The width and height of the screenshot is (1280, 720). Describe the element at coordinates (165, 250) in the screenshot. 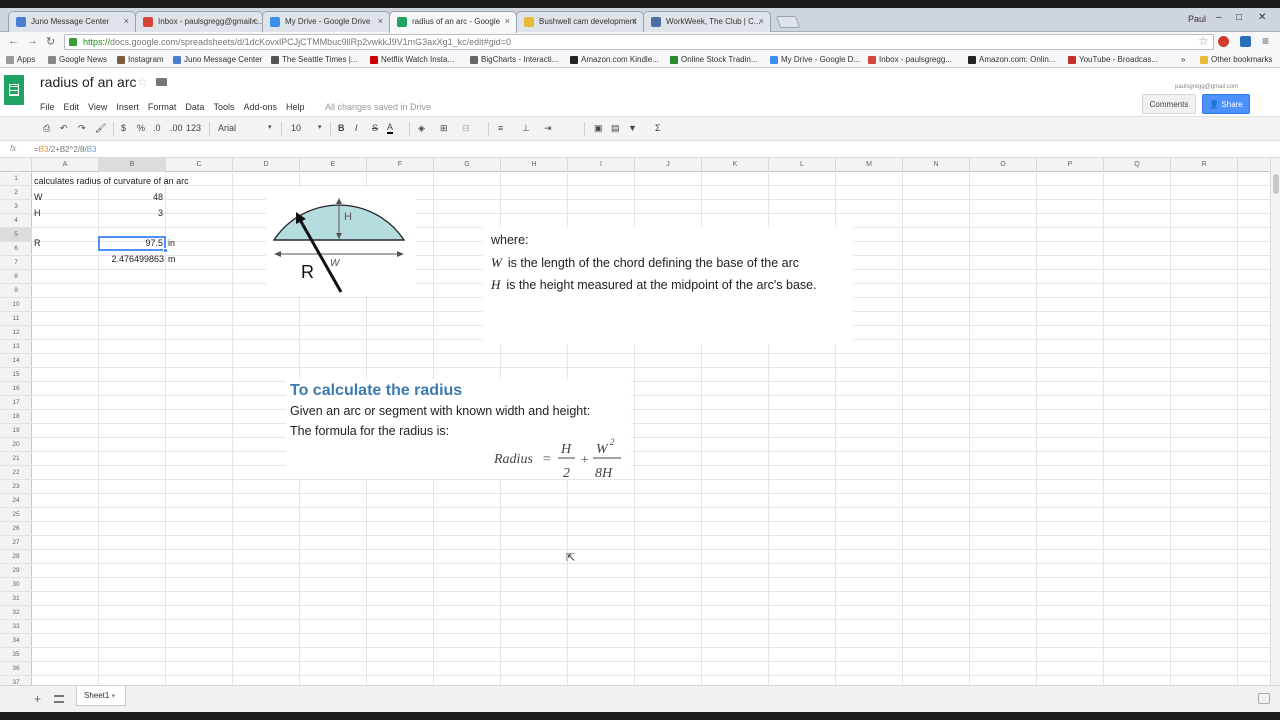

I see `fill-handle` at that location.